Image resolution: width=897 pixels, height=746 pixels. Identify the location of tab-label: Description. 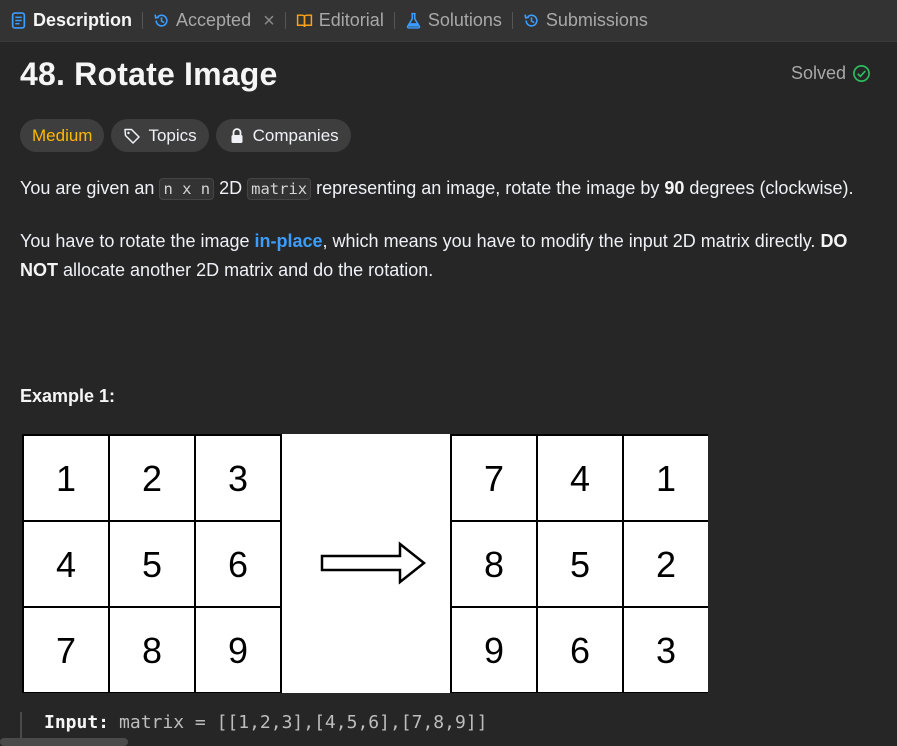
(83, 20).